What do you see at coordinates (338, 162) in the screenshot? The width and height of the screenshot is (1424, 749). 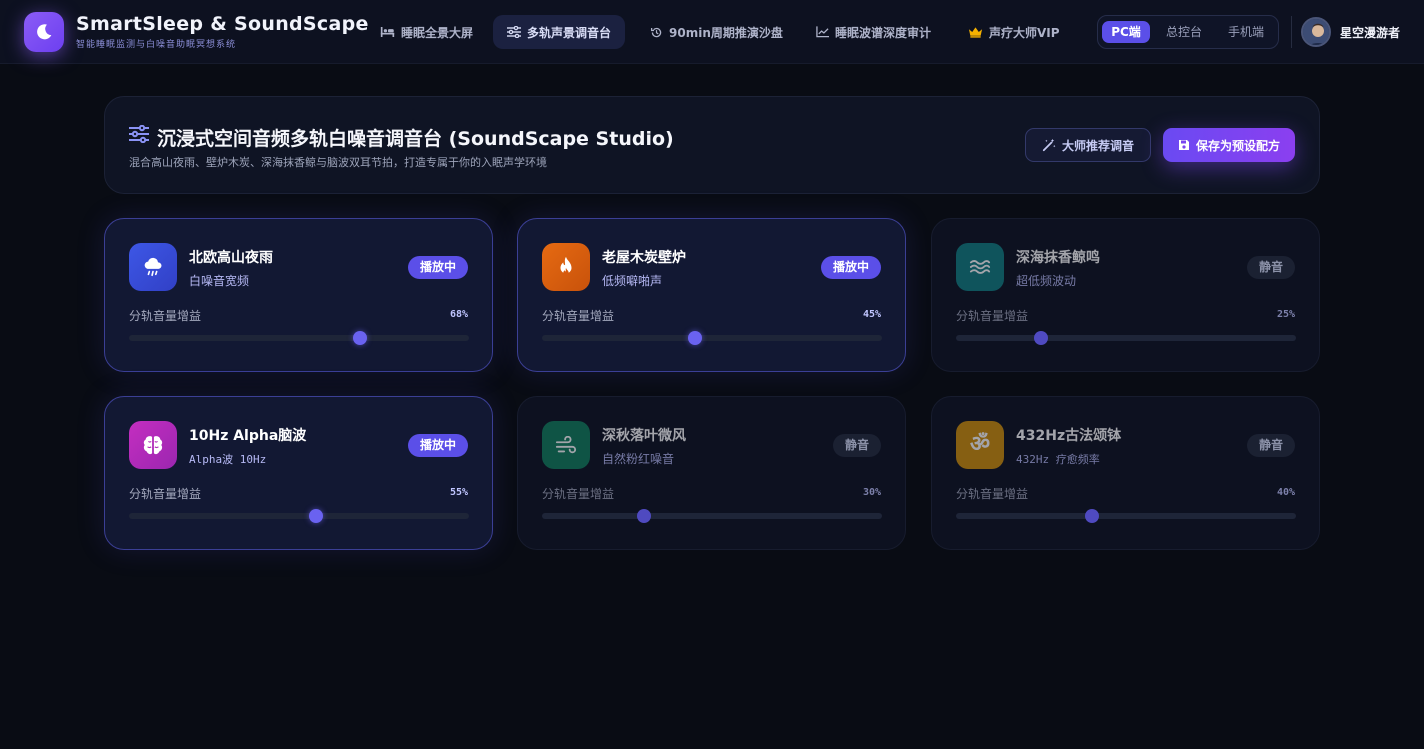 I see `page-subtitle: 混合高山夜雨、壁炉木炭、深海抹香鲸与脑波双耳节拍，打造专属于你的入眠声学环境` at bounding box center [338, 162].